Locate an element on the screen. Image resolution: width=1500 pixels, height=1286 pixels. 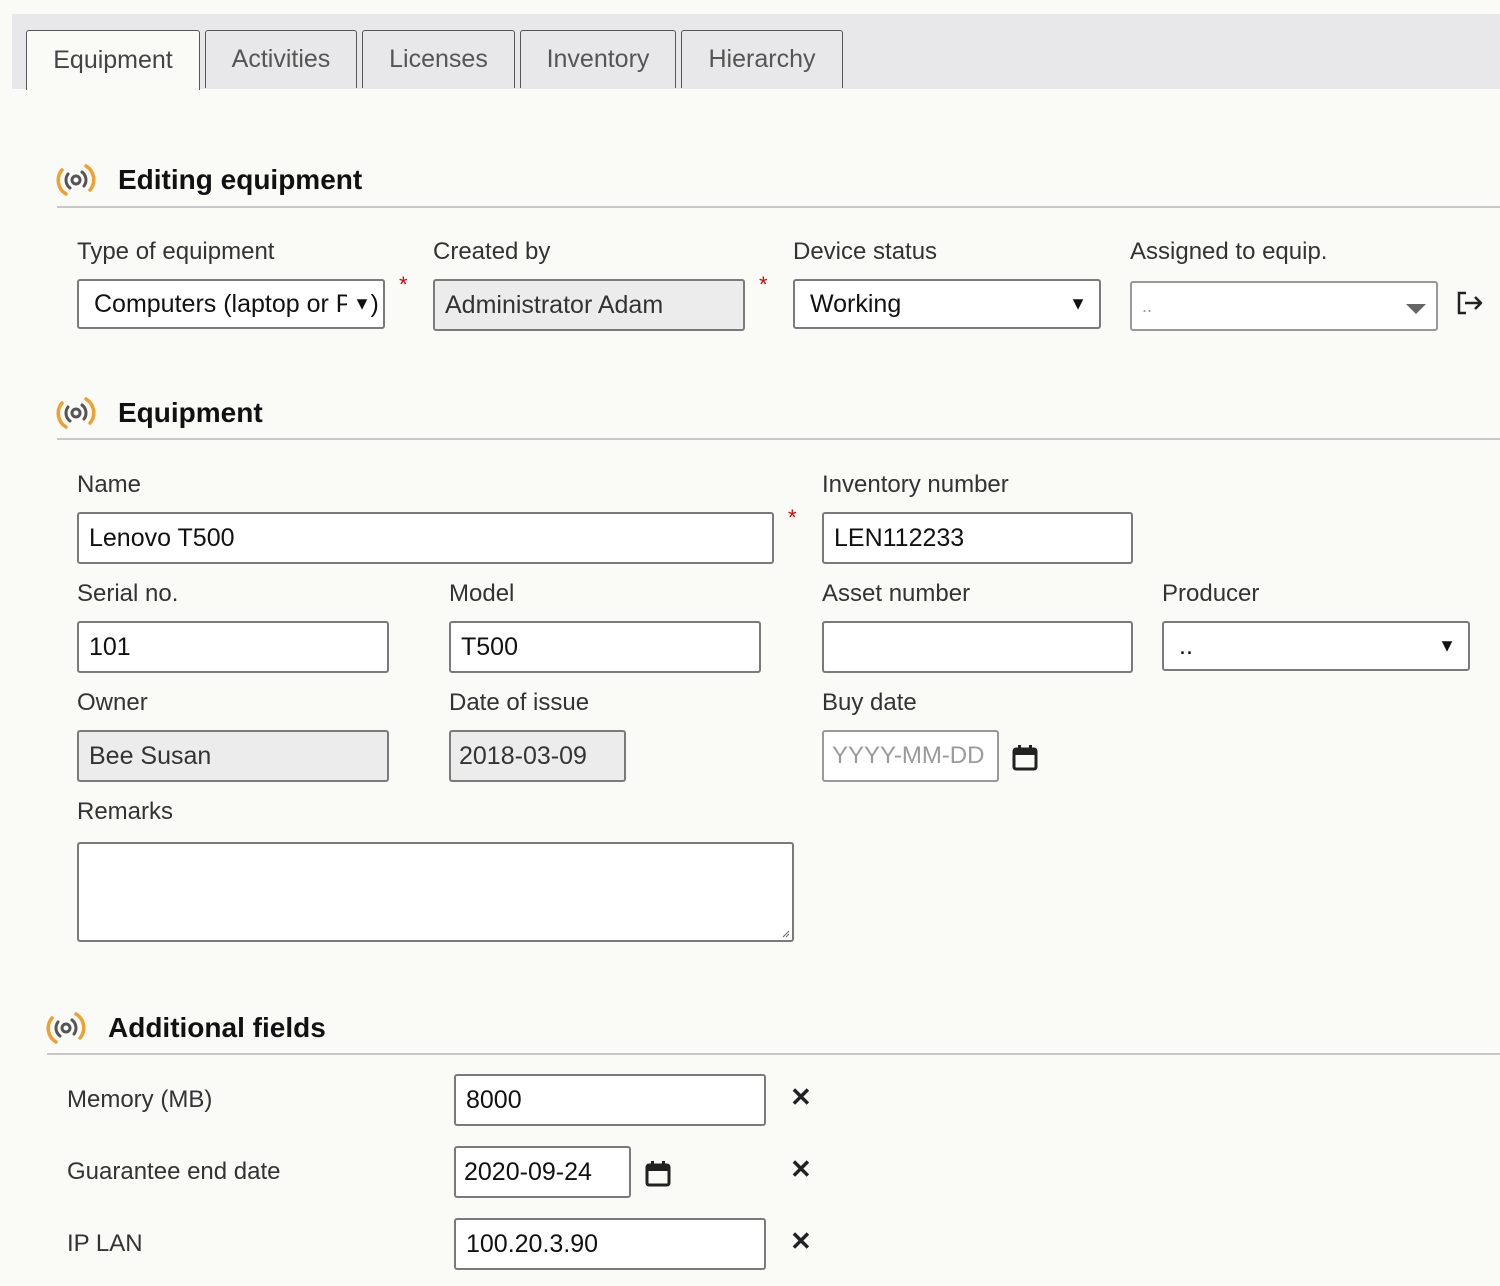
section-title: Equipment is located at coordinates (190, 412).